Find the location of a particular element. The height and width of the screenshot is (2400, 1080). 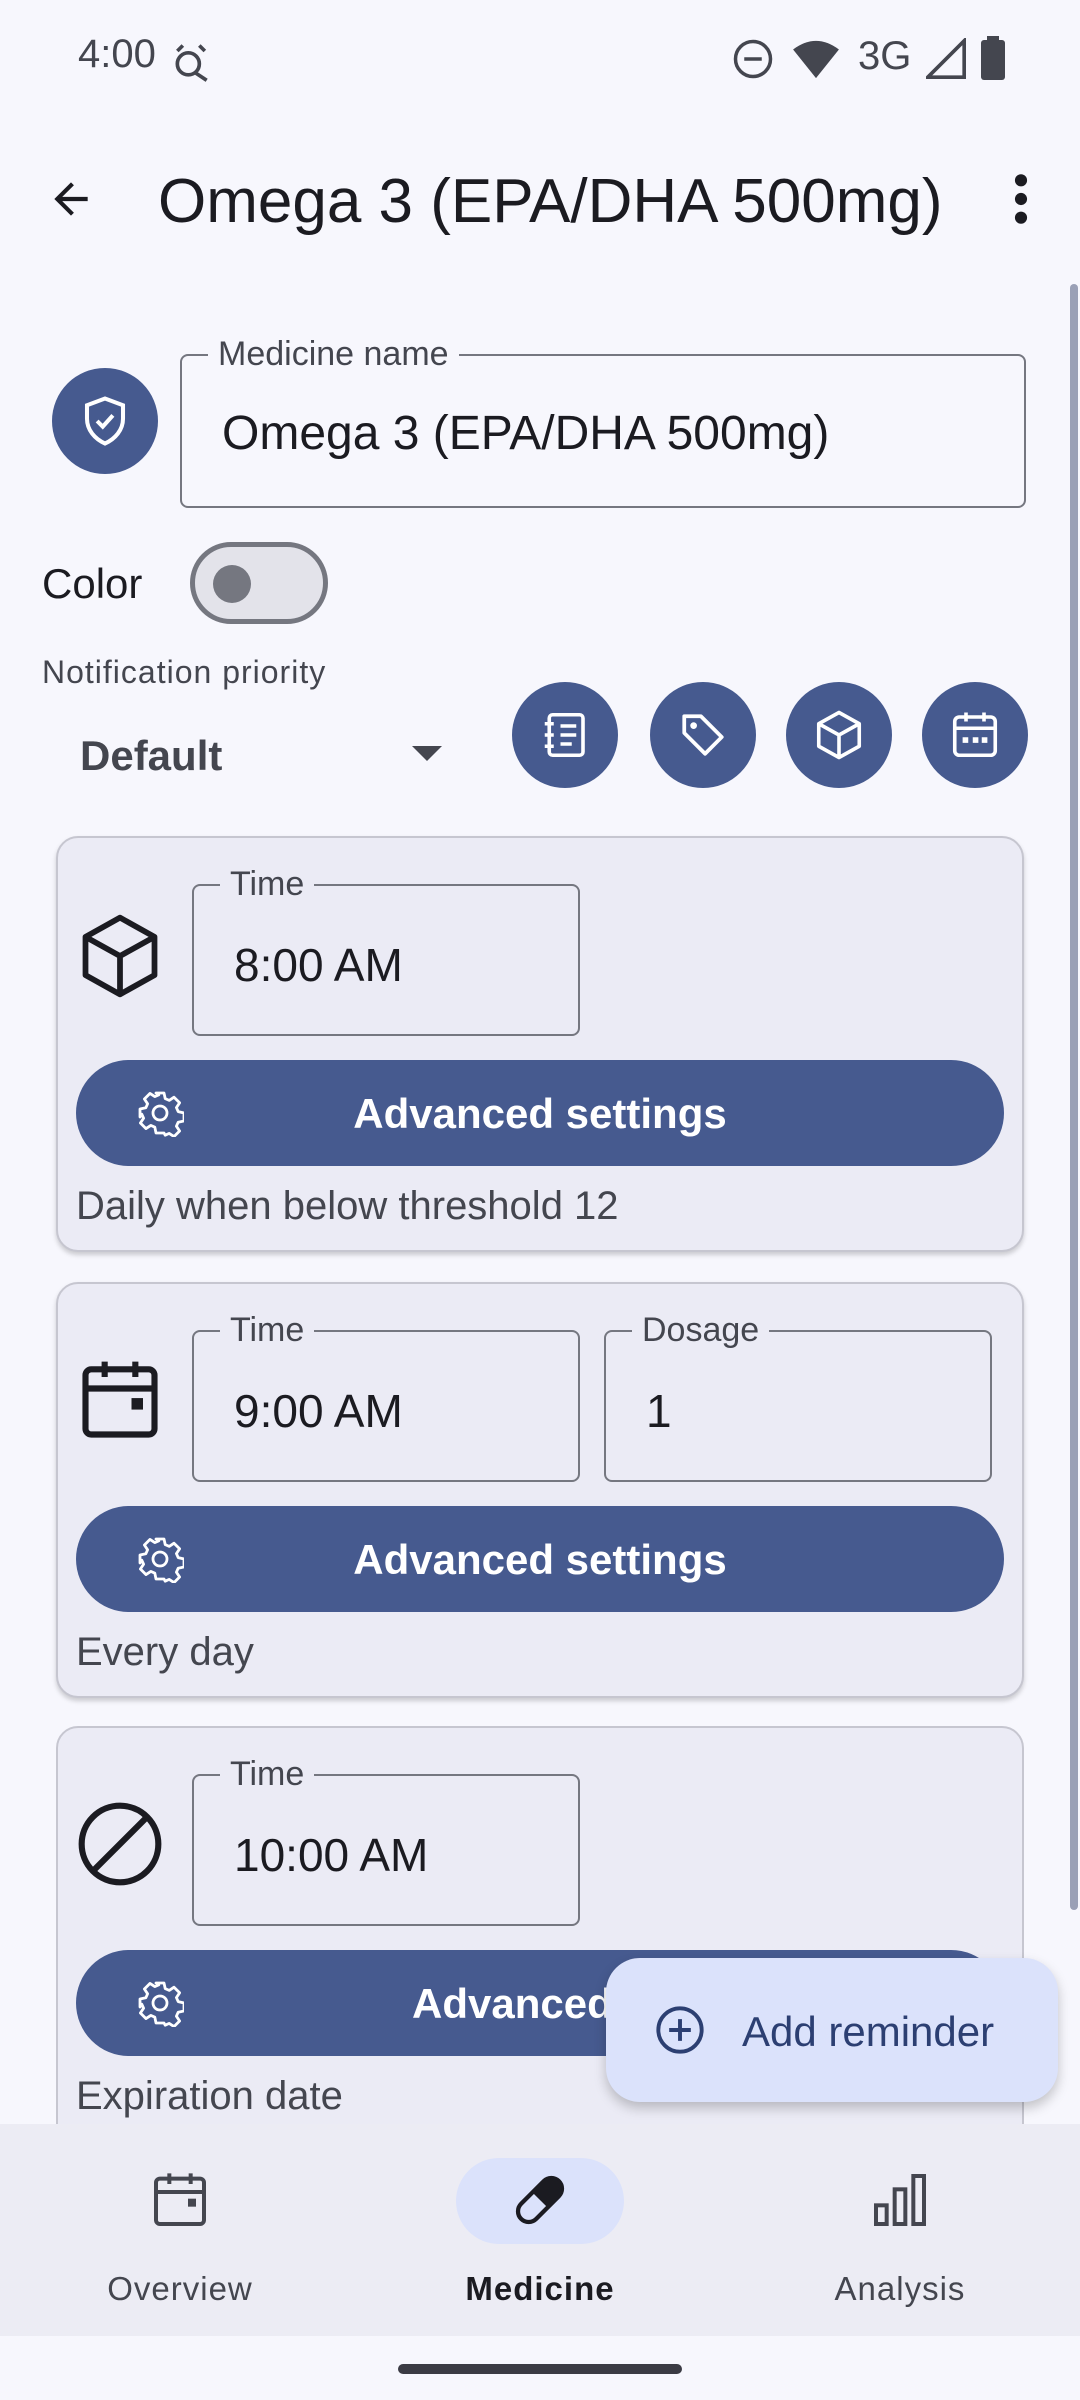

status-time: 4:00 is located at coordinates (117, 54).